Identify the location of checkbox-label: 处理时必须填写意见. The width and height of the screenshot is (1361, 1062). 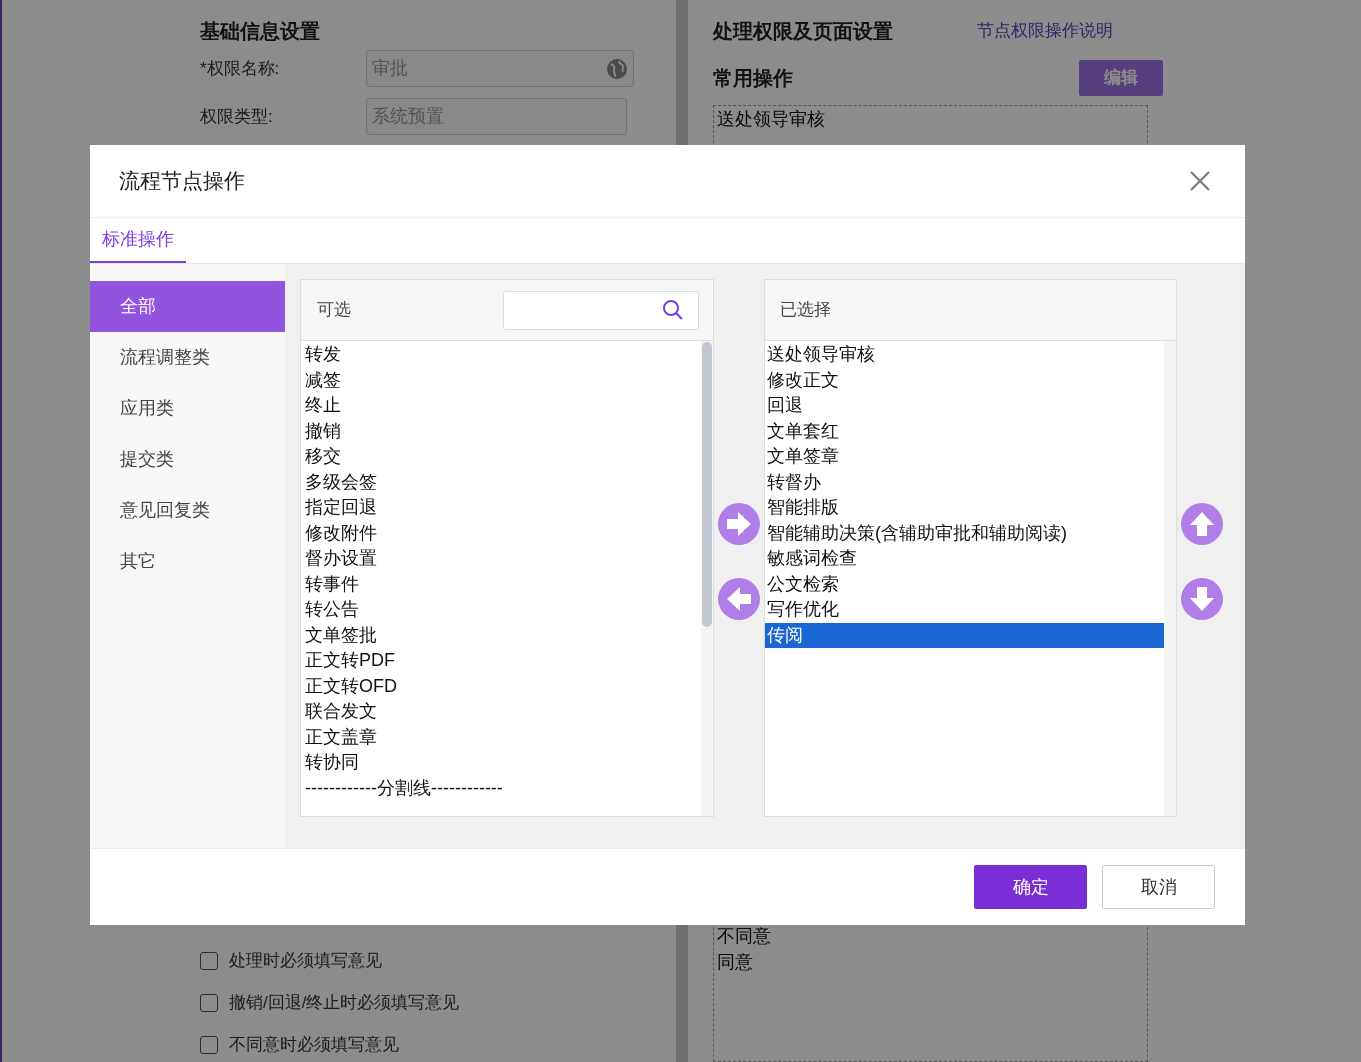
(305, 961).